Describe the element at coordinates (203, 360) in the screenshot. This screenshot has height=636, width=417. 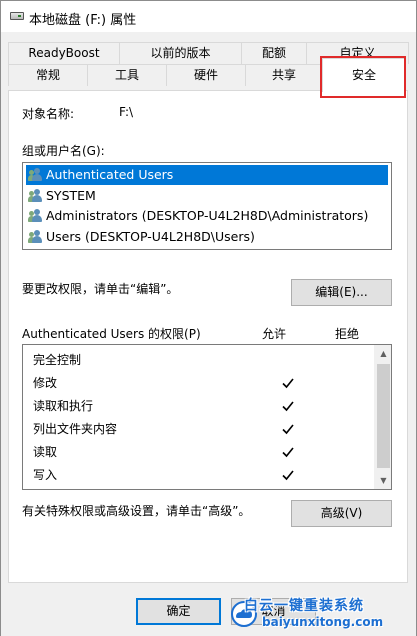
I see `permission-row: 完全控制` at that location.